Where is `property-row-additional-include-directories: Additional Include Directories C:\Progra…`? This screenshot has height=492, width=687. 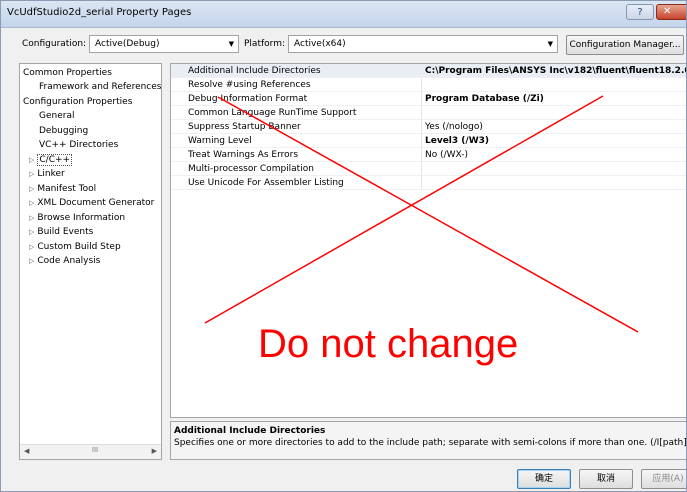 property-row-additional-include-directories: Additional Include Directories C:\Progra… is located at coordinates (428, 71).